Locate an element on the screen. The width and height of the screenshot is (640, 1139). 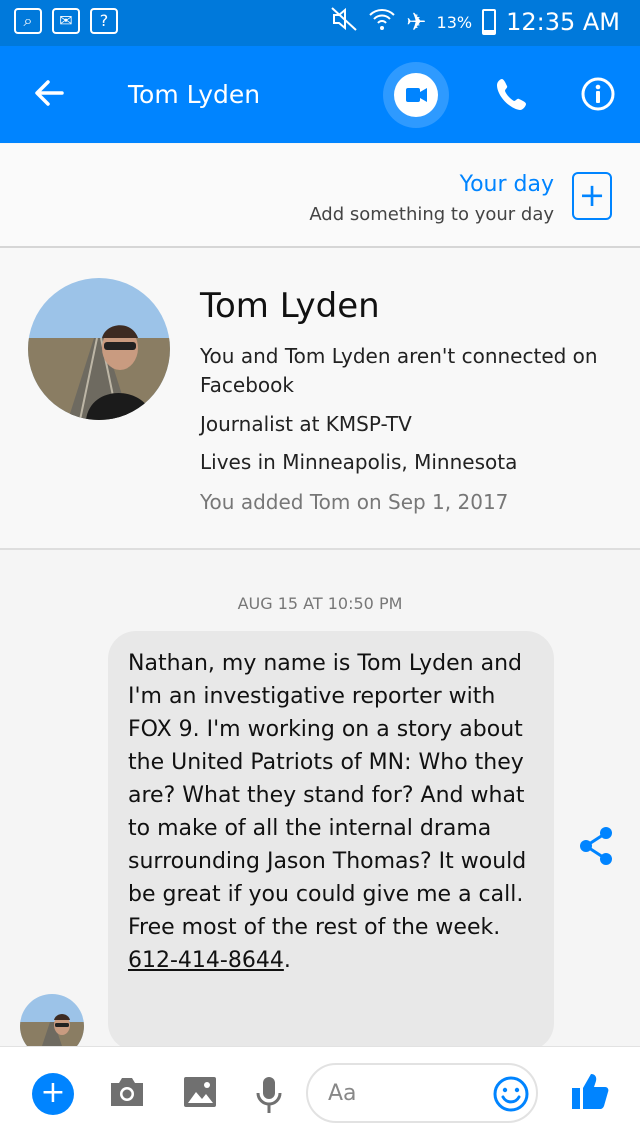
video-camera-icon is located at coordinates (416, 95).